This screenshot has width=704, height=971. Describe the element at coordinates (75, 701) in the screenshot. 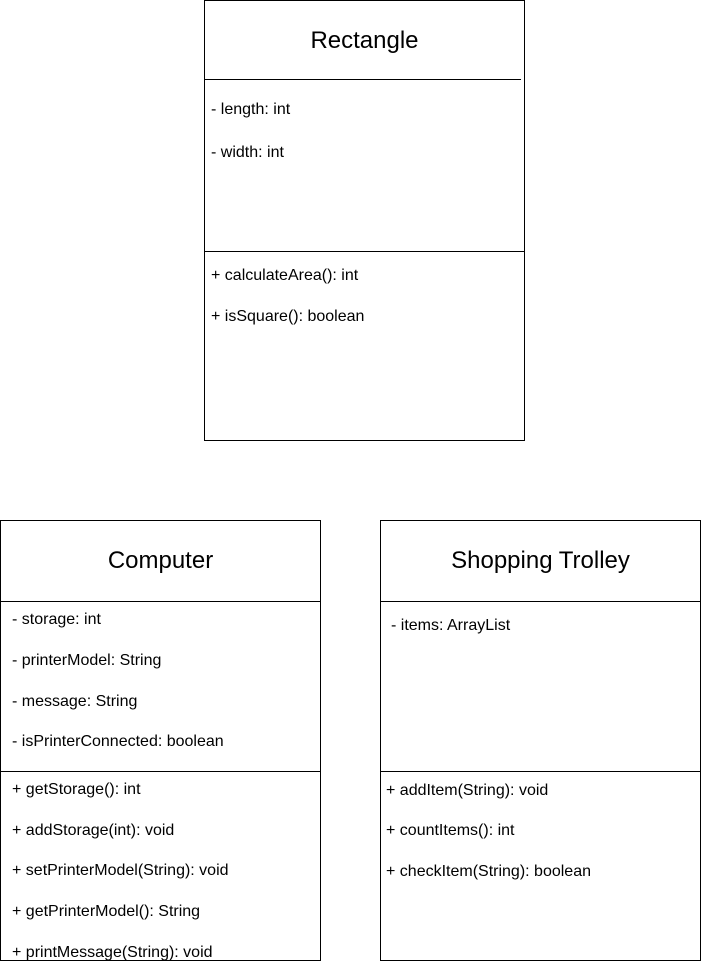

I see `attribute: - message: String` at that location.